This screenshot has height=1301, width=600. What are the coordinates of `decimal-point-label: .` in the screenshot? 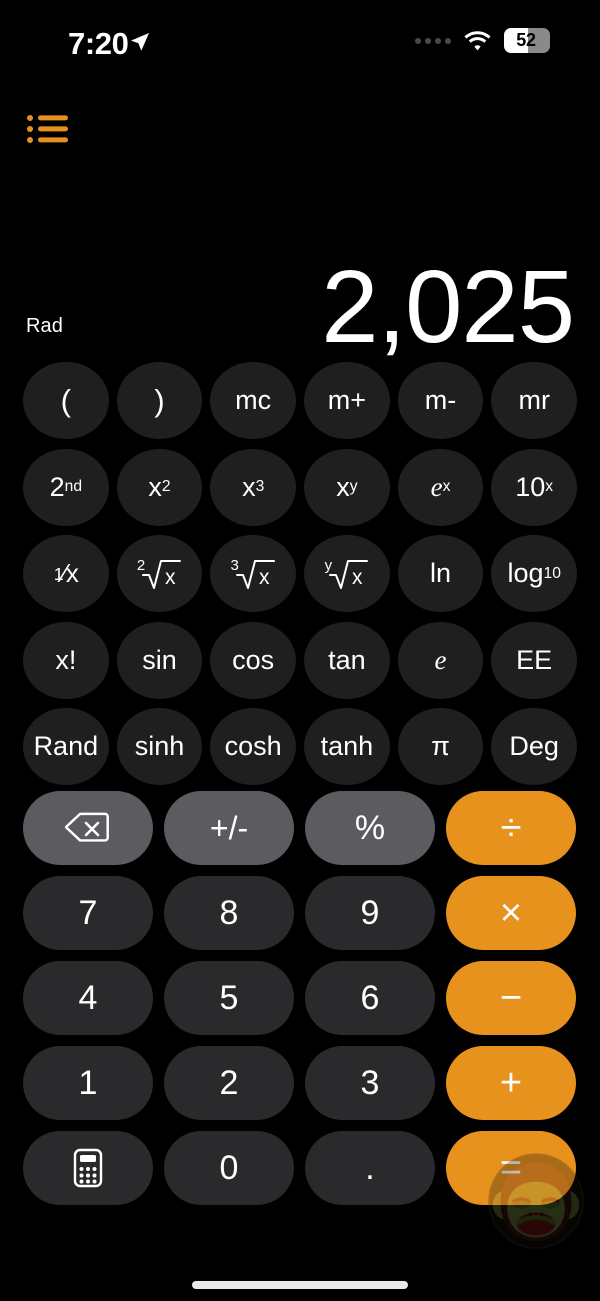 It's located at (370, 1167).